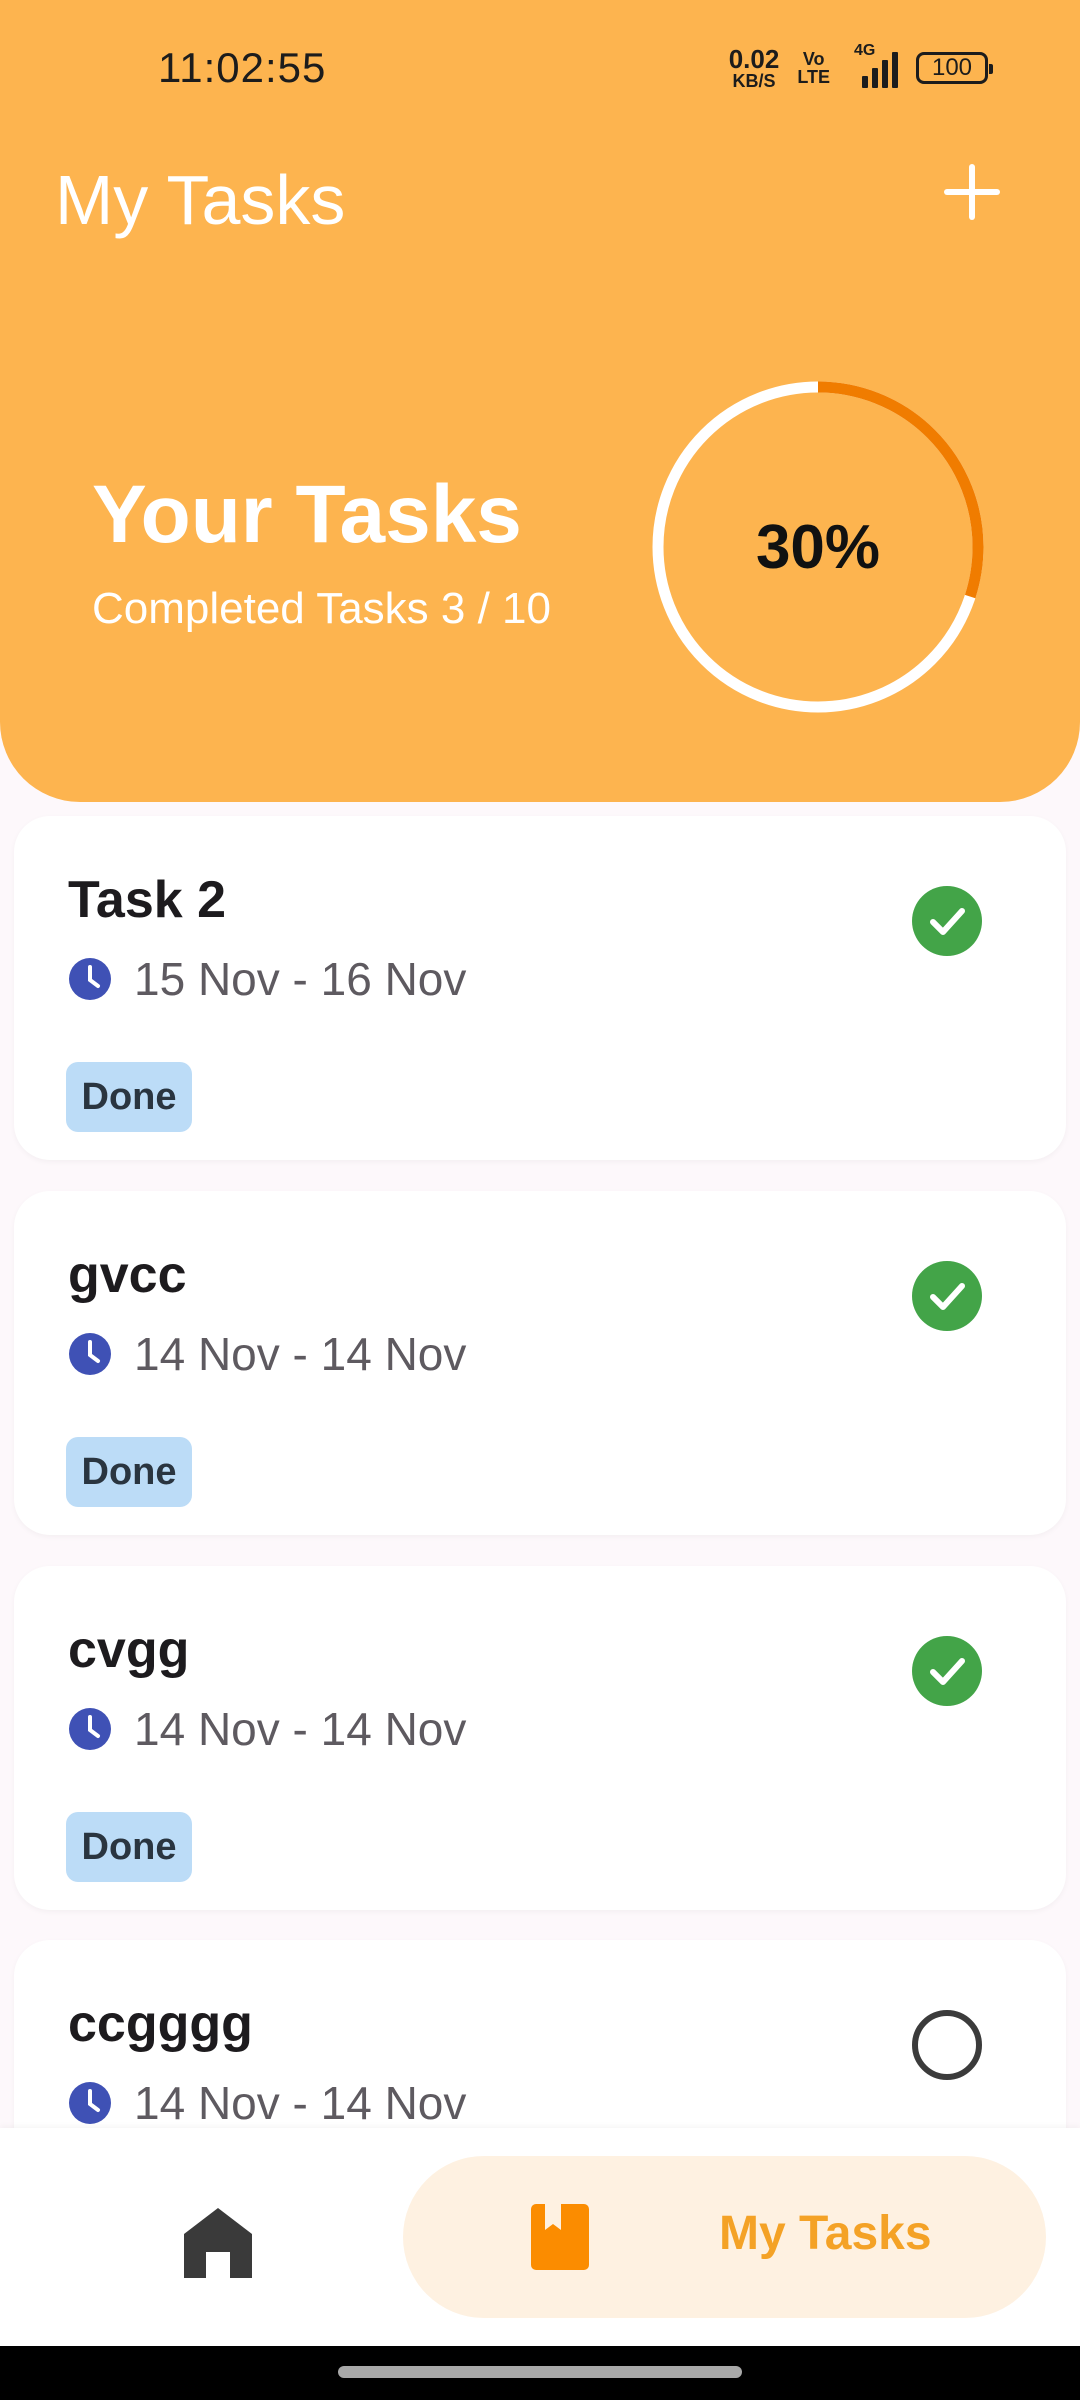  What do you see at coordinates (818, 547) in the screenshot?
I see `progress-percent: 30%` at bounding box center [818, 547].